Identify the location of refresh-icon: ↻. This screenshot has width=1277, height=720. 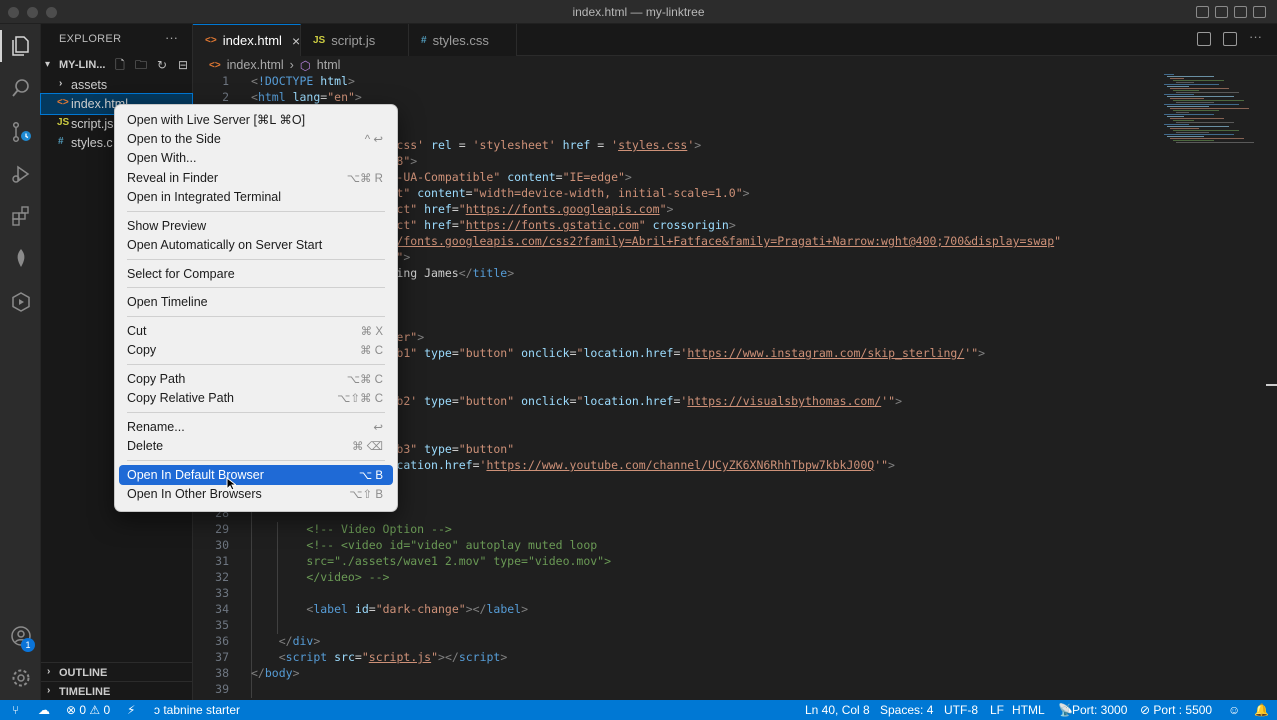
(162, 65).